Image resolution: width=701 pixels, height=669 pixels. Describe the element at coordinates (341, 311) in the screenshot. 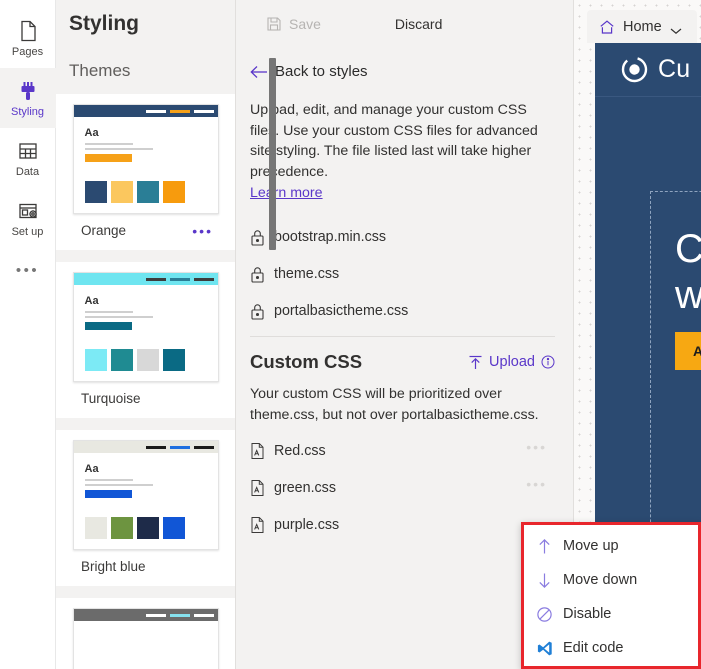

I see `file-name: portalbasictheme.css` at that location.